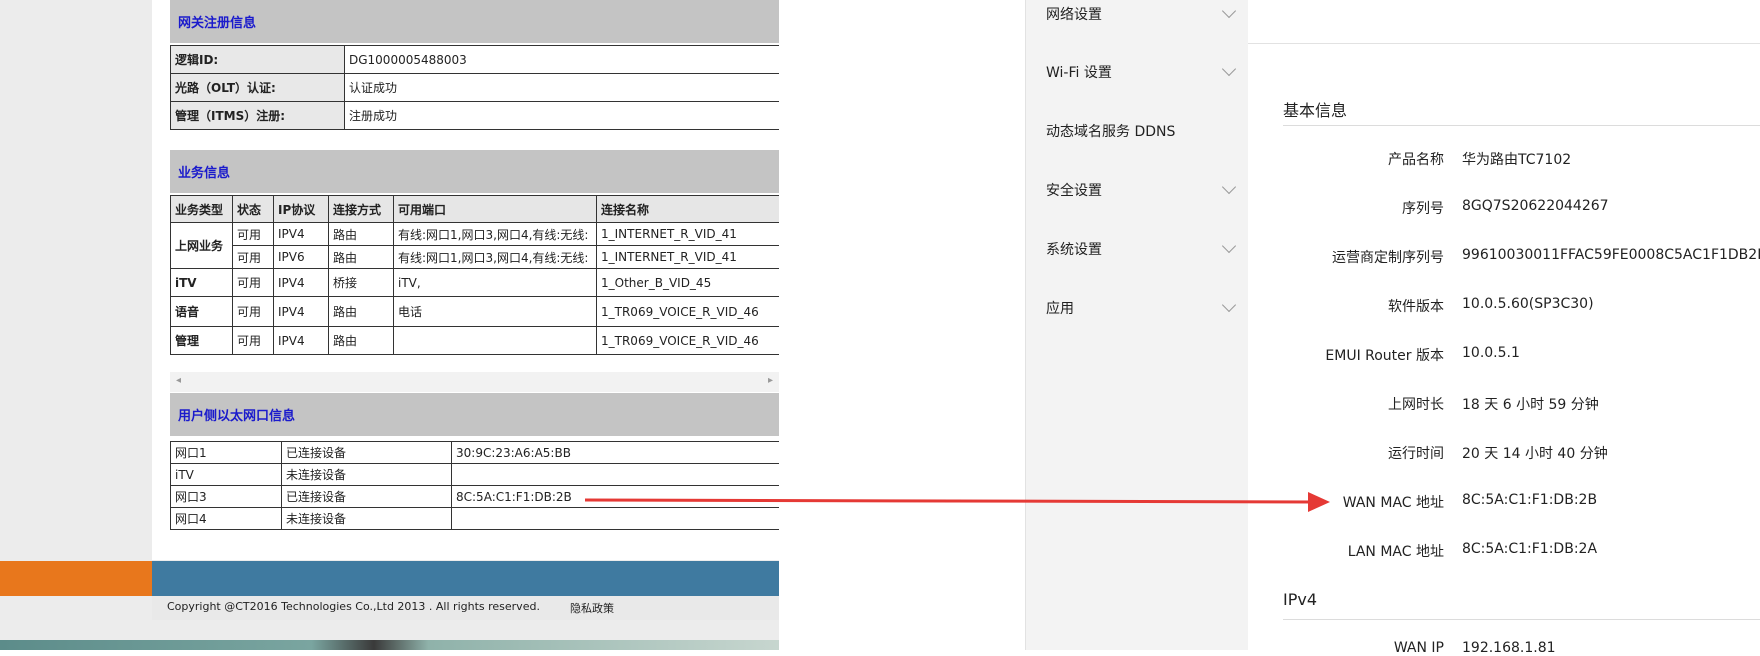 The image size is (1760, 656). What do you see at coordinates (1060, 308) in the screenshot?
I see `menu-item-apps: 应用` at bounding box center [1060, 308].